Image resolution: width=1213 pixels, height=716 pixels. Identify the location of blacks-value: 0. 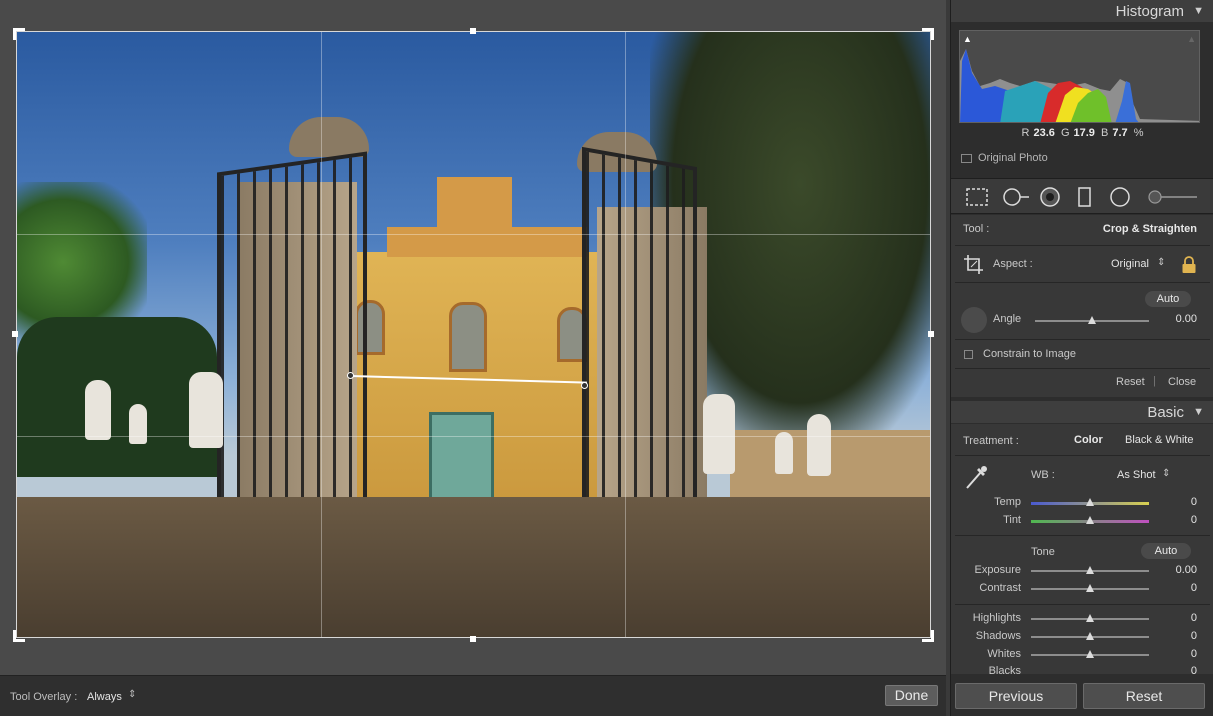
(1194, 669).